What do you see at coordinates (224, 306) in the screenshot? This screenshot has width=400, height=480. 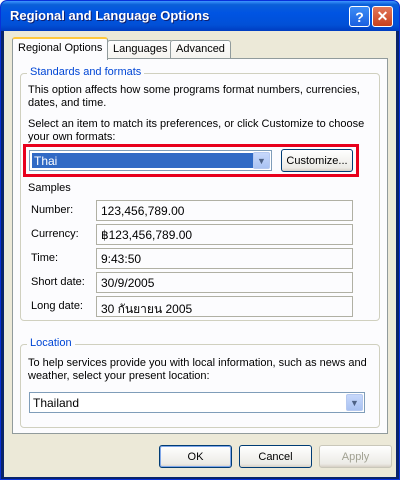 I see `sample-value-long-date: 30 กันยายน 2005` at bounding box center [224, 306].